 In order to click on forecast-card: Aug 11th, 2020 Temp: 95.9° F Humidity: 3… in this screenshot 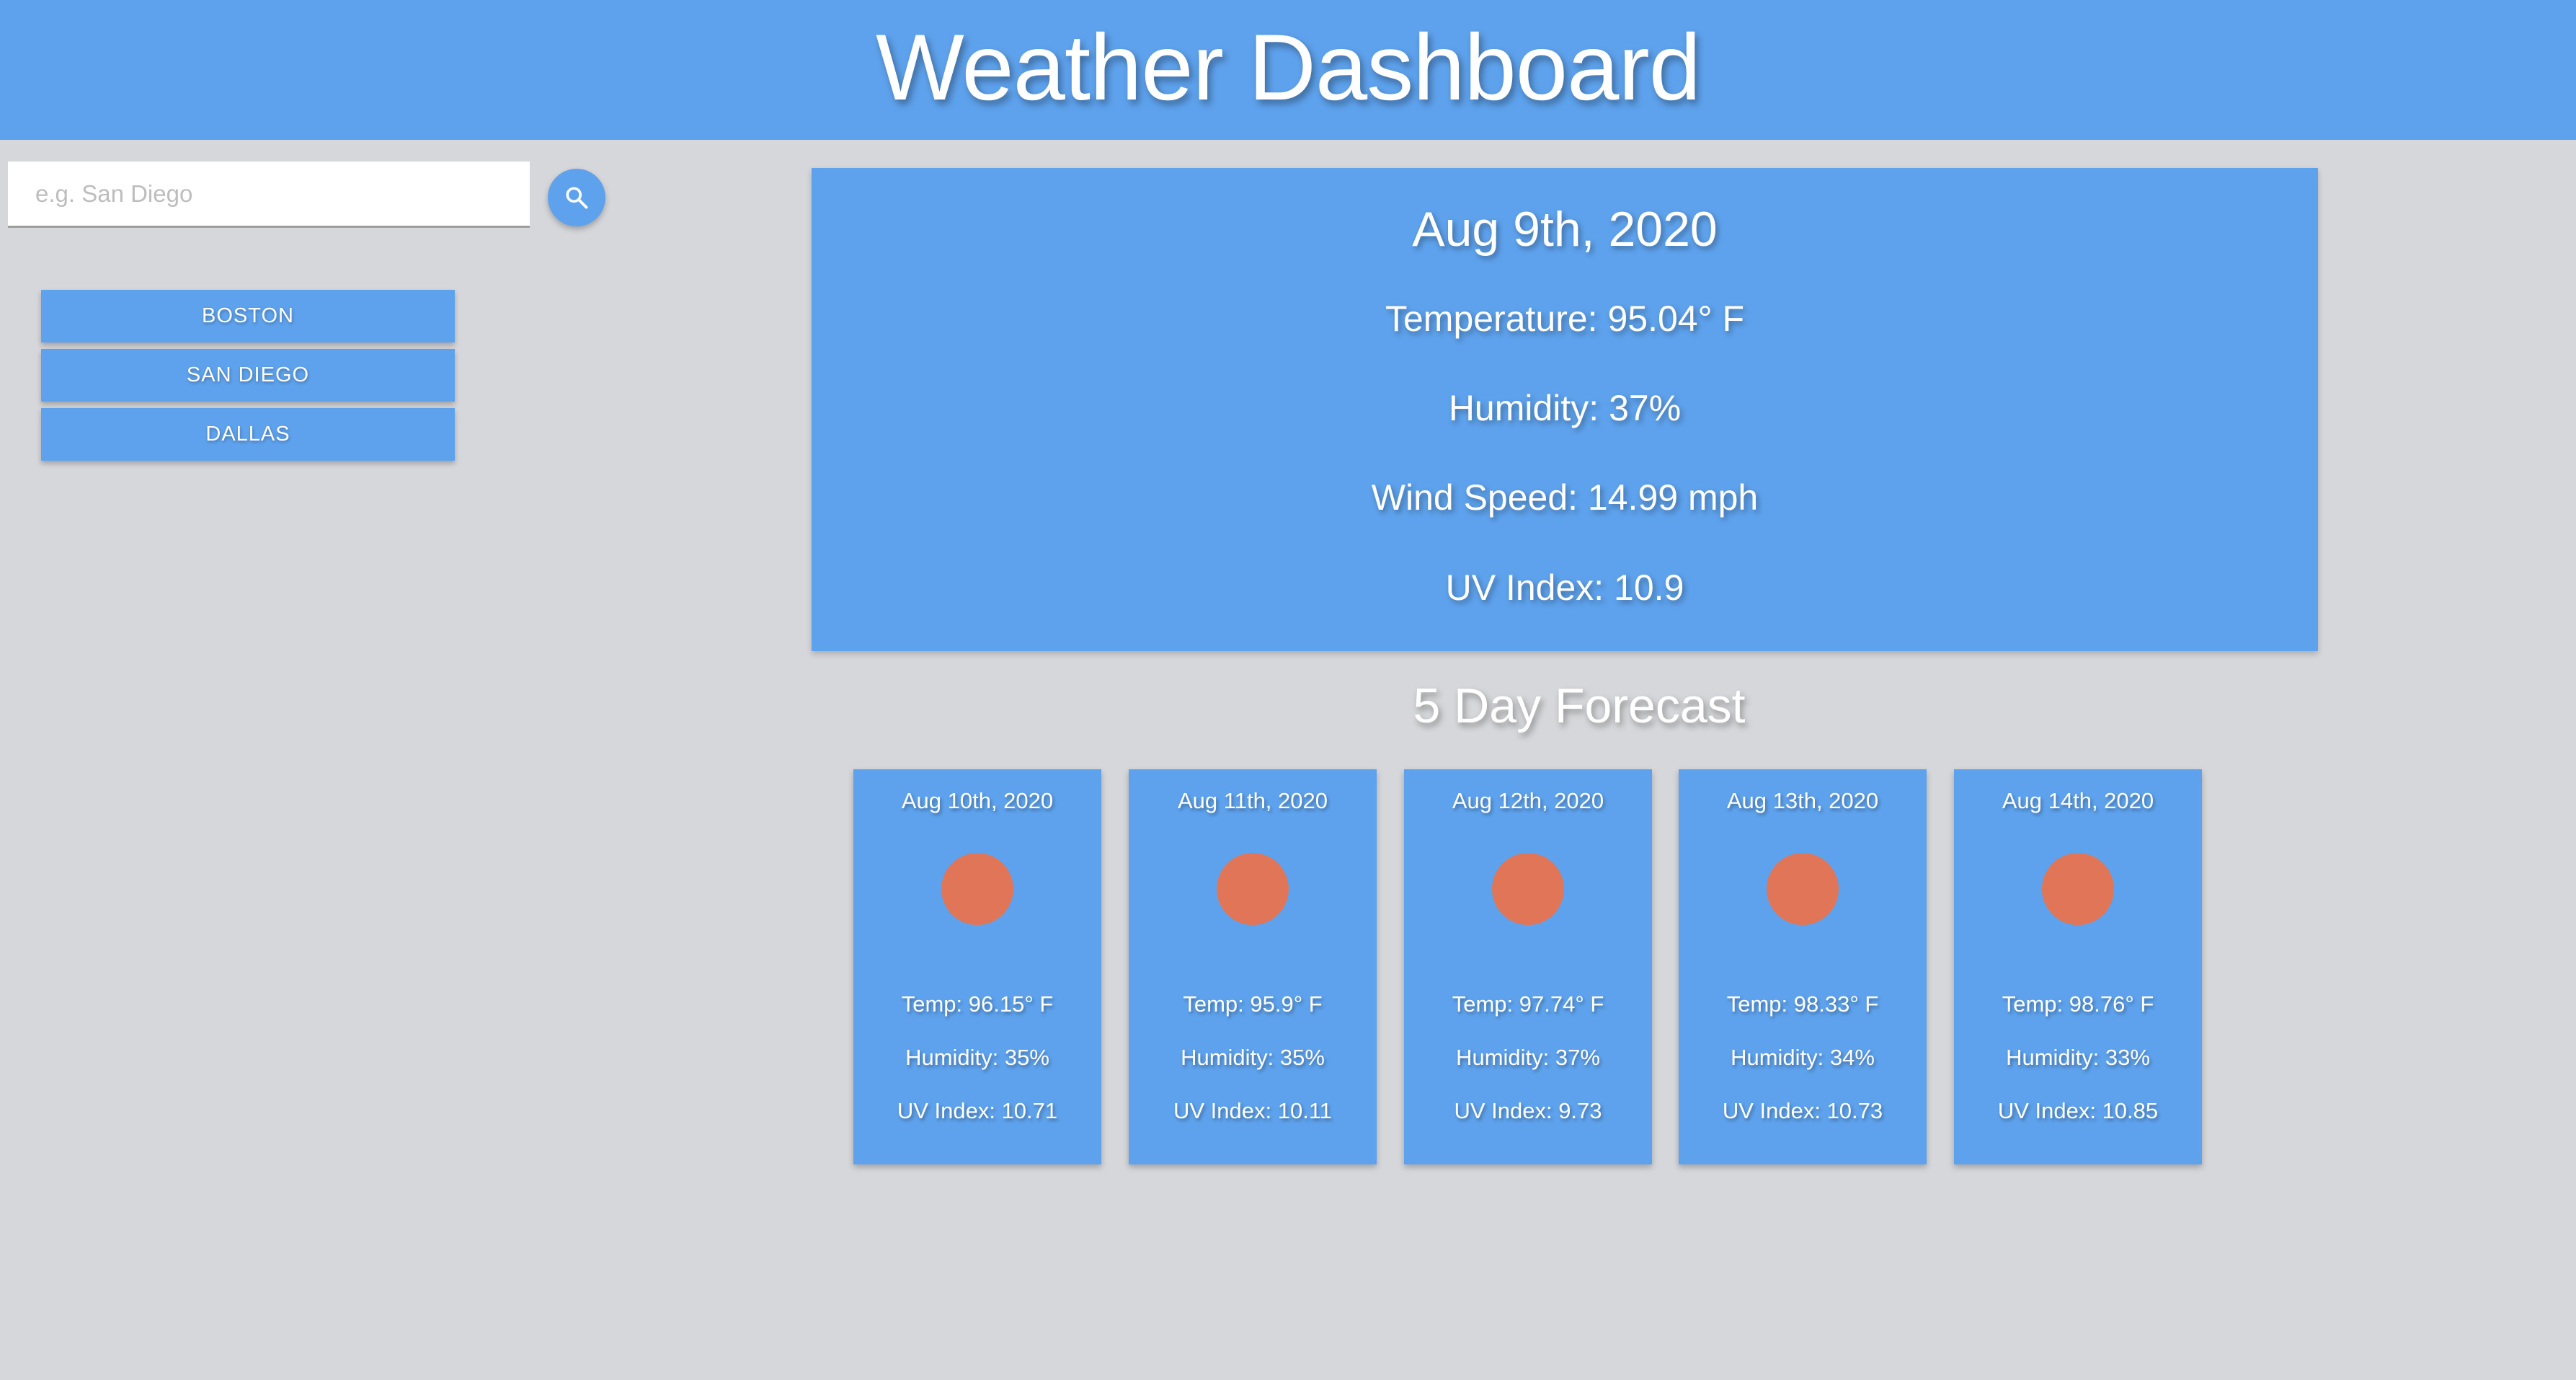, I will do `click(1253, 966)`.